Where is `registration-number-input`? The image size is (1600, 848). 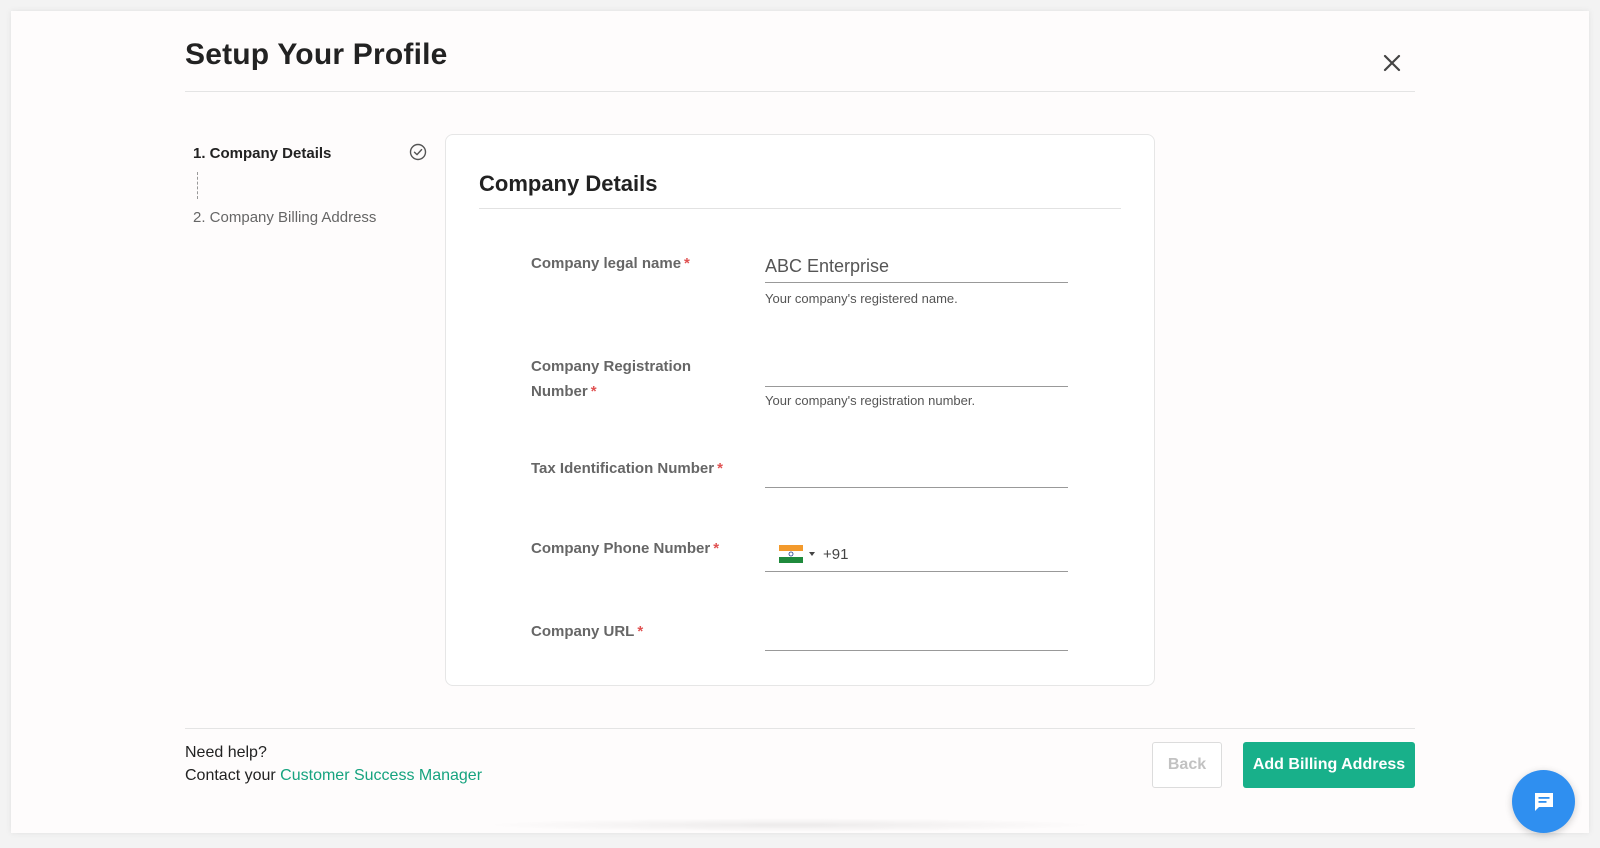 registration-number-input is located at coordinates (916, 371).